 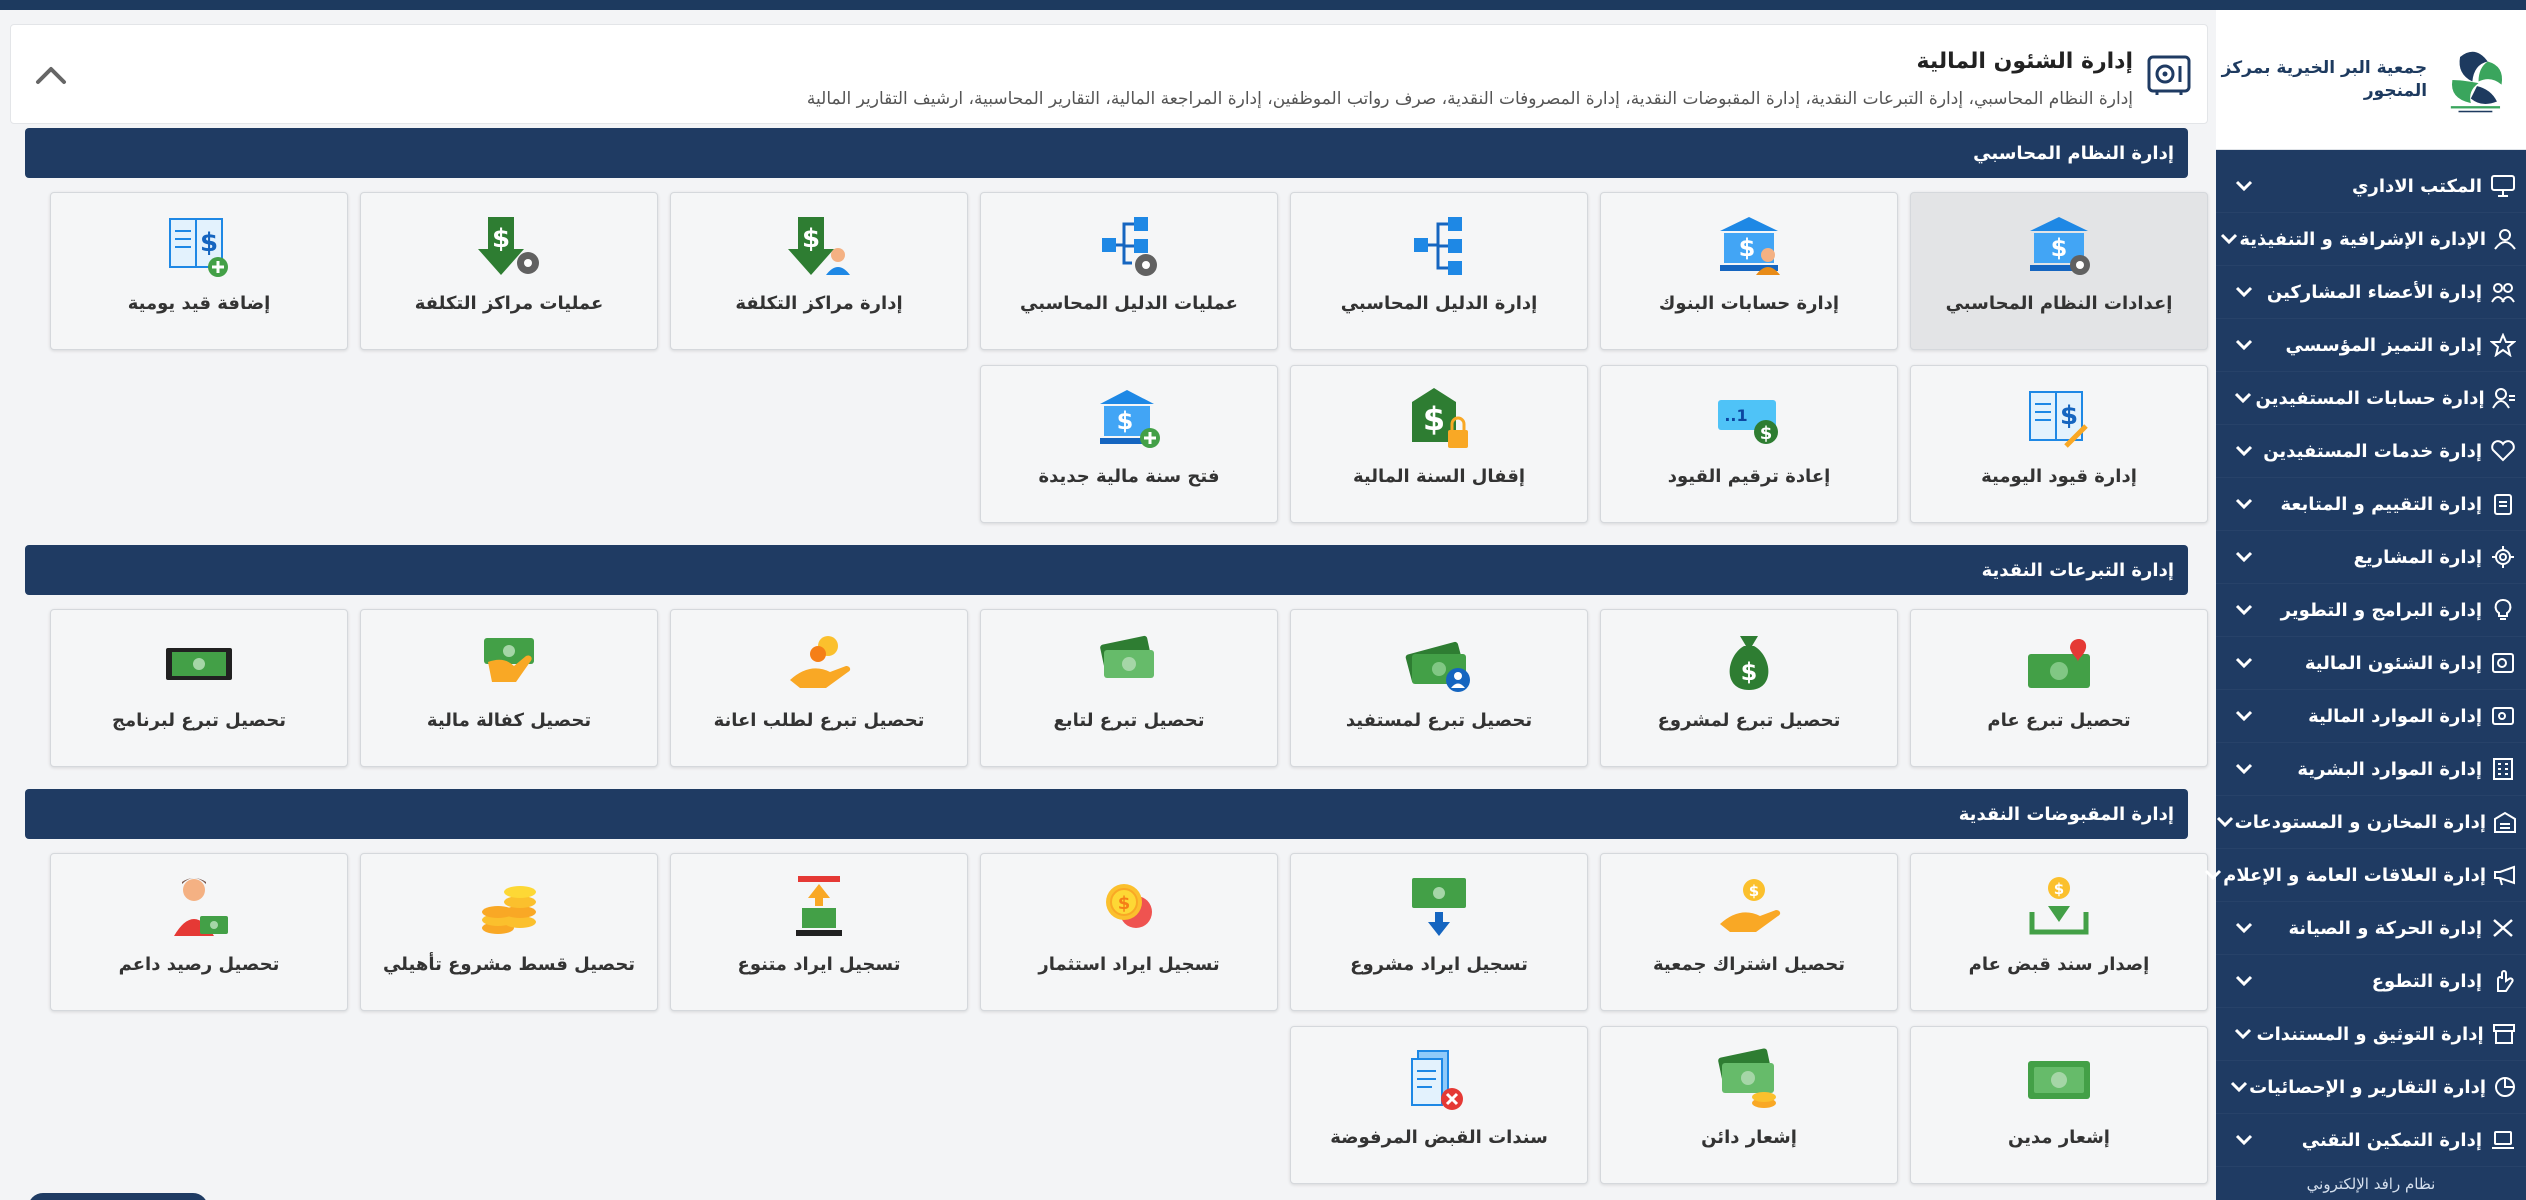 What do you see at coordinates (1129, 271) in the screenshot?
I see `tile-chart-operations: عمليات الدليل المحاسبي` at bounding box center [1129, 271].